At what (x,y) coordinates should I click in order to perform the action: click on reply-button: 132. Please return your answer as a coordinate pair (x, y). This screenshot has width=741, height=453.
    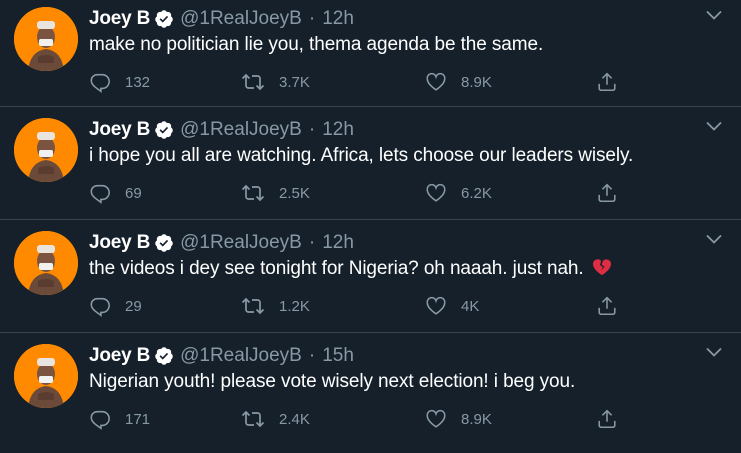
    Looking at the image, I should click on (119, 82).